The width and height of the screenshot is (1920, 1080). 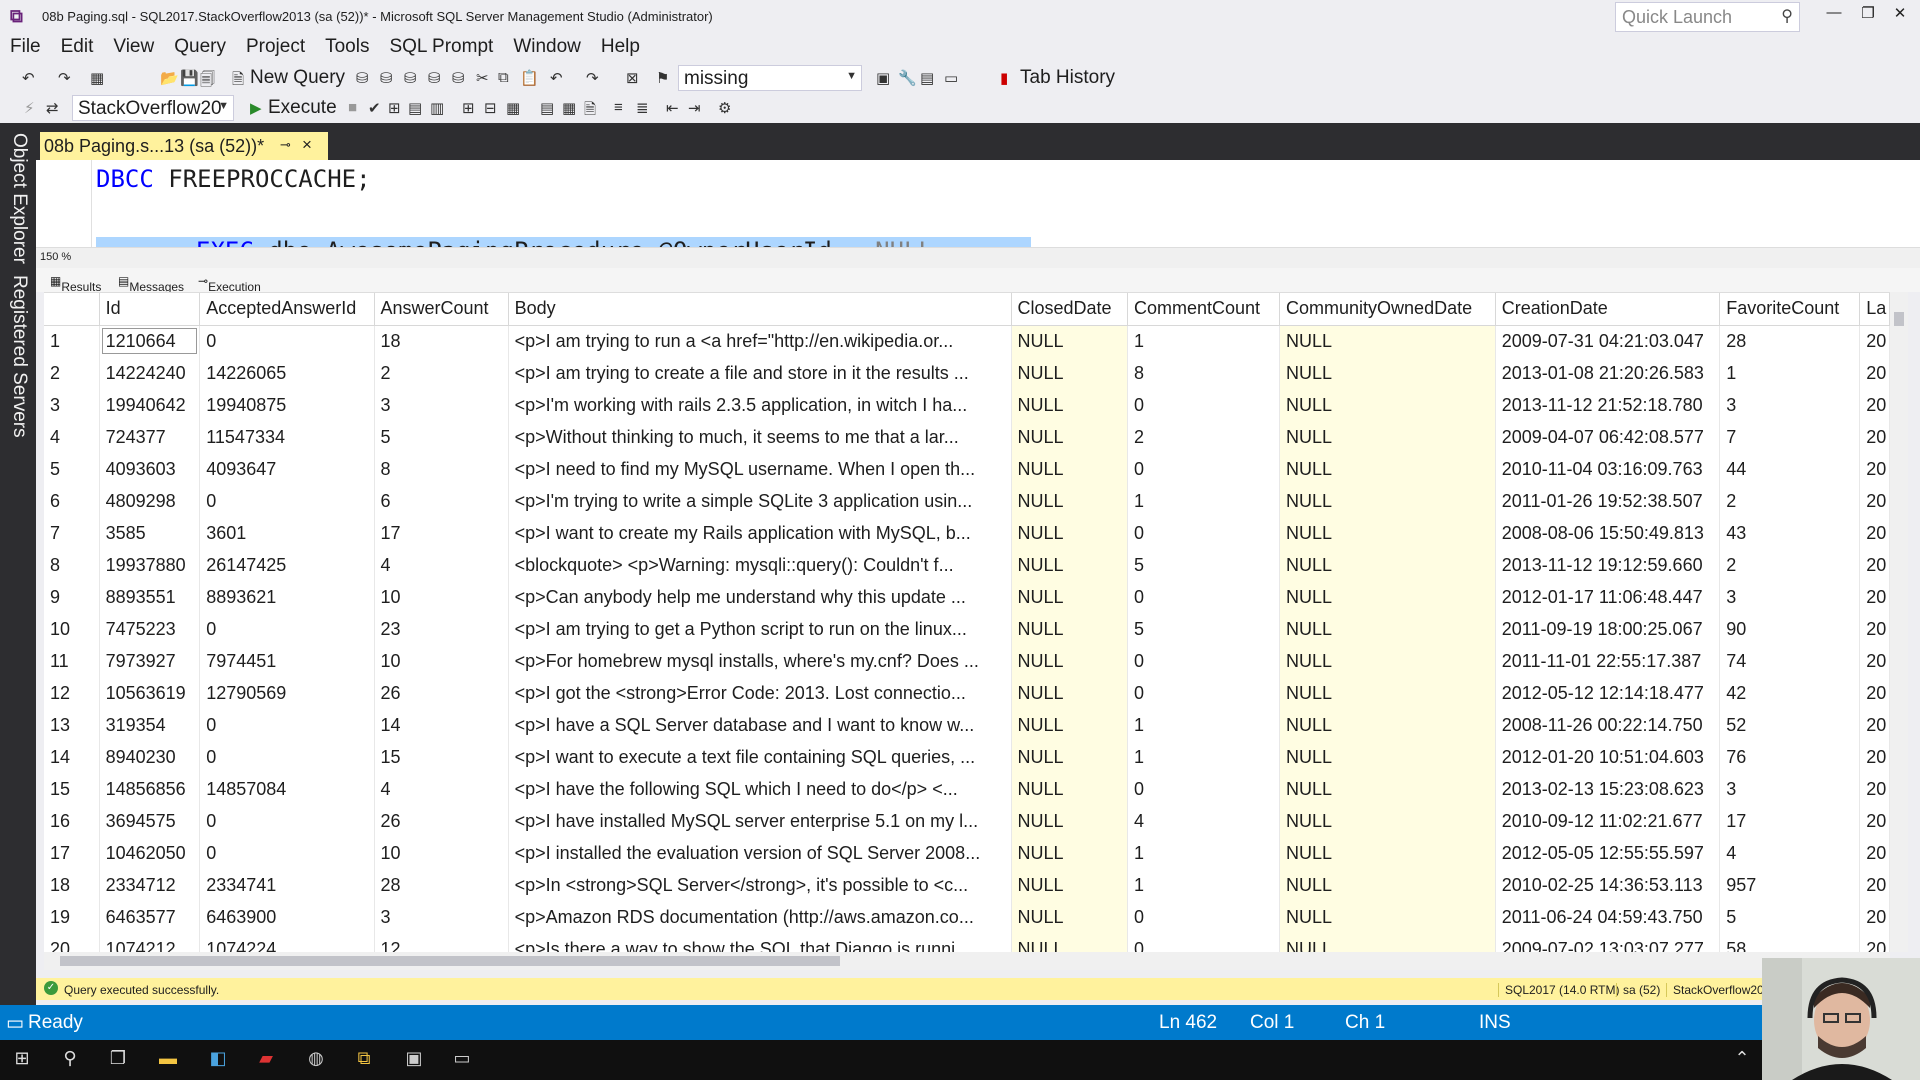 I want to click on grid-cell: 7, so click(x=1790, y=437).